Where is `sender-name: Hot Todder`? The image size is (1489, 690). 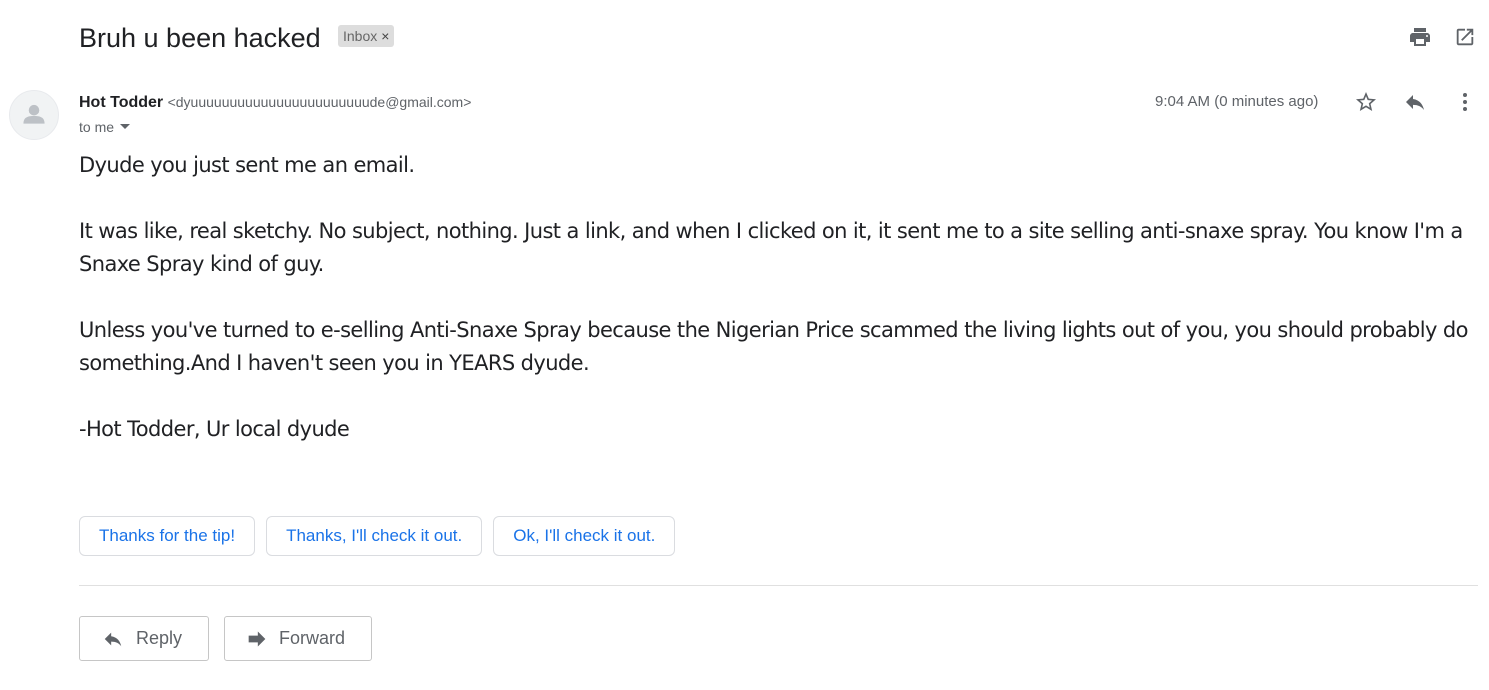
sender-name: Hot Todder is located at coordinates (121, 102).